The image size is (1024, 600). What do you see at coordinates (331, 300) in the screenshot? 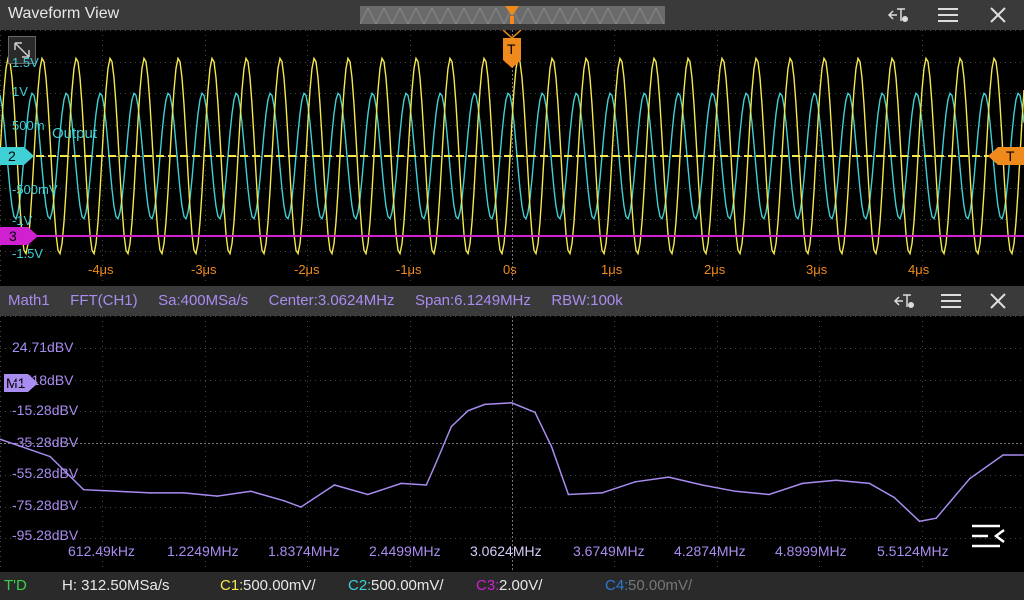
I see `math-center: Center:3.0624MHz` at bounding box center [331, 300].